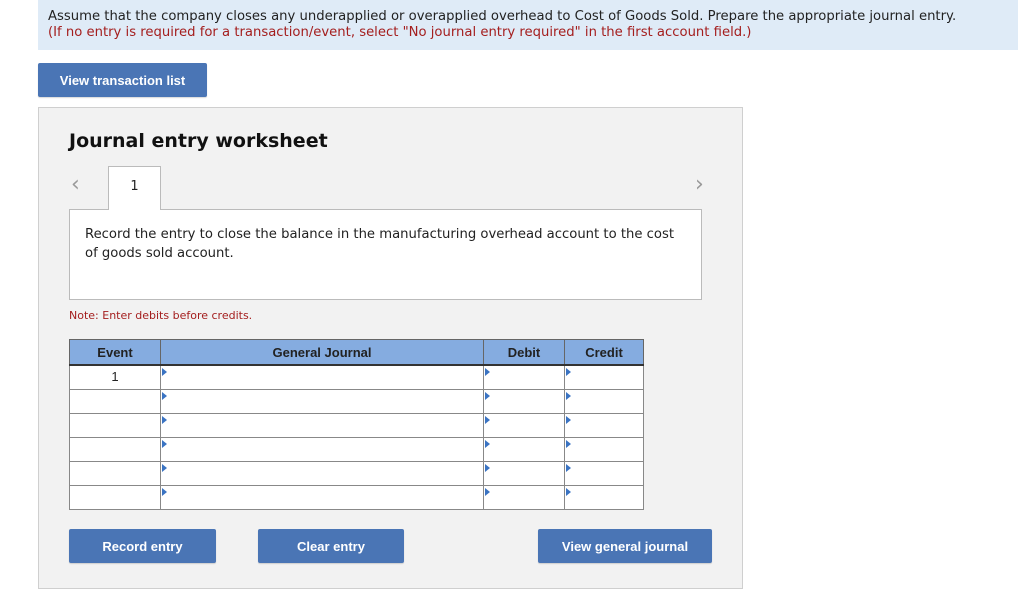 The width and height of the screenshot is (1024, 597). What do you see at coordinates (604, 352) in the screenshot?
I see `header-credit: Credit` at bounding box center [604, 352].